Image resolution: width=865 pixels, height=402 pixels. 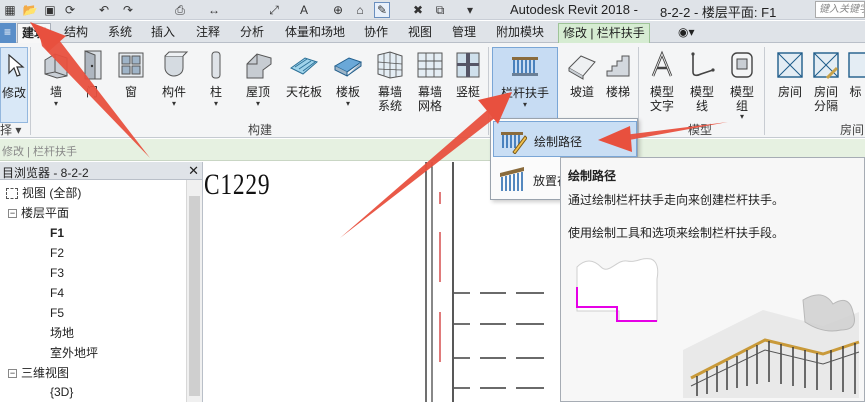 I want to click on sketch-path-icon, so click(x=513, y=140).